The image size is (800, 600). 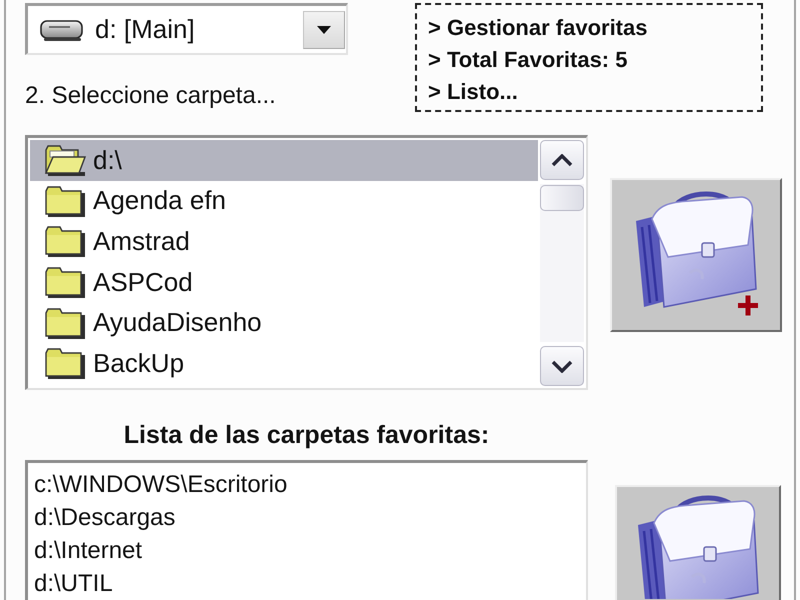 What do you see at coordinates (186, 29) in the screenshot?
I see `drive-select: d: [Main]` at bounding box center [186, 29].